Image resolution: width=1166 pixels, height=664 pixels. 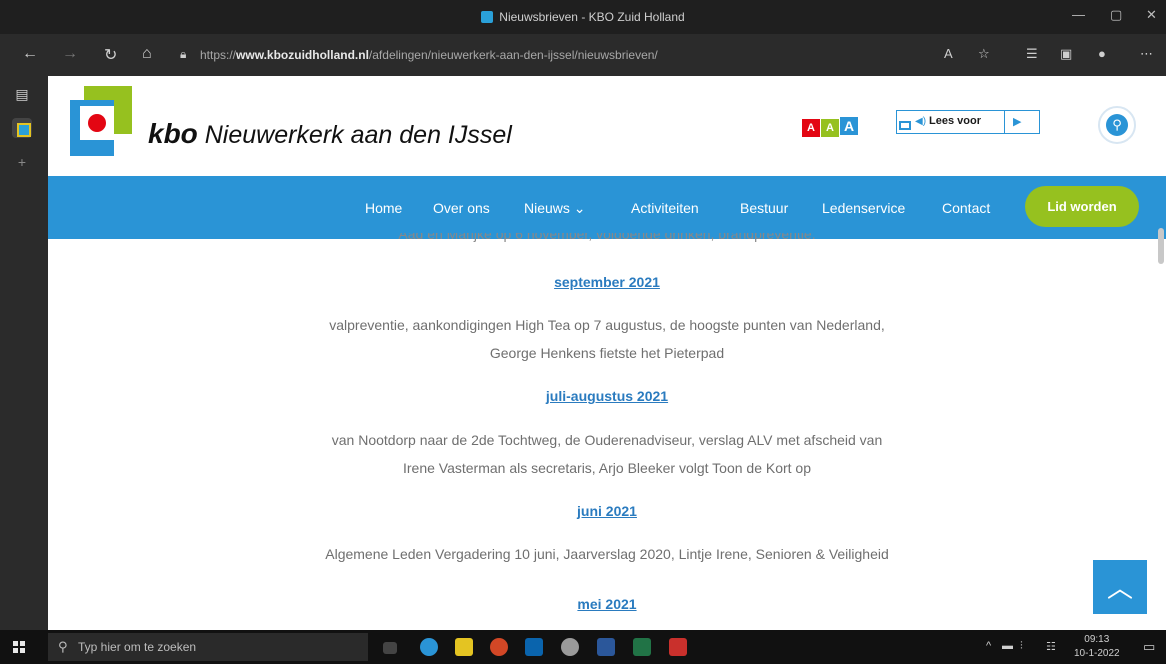 I want to click on minimize-icon: —, so click(x=1078, y=14).